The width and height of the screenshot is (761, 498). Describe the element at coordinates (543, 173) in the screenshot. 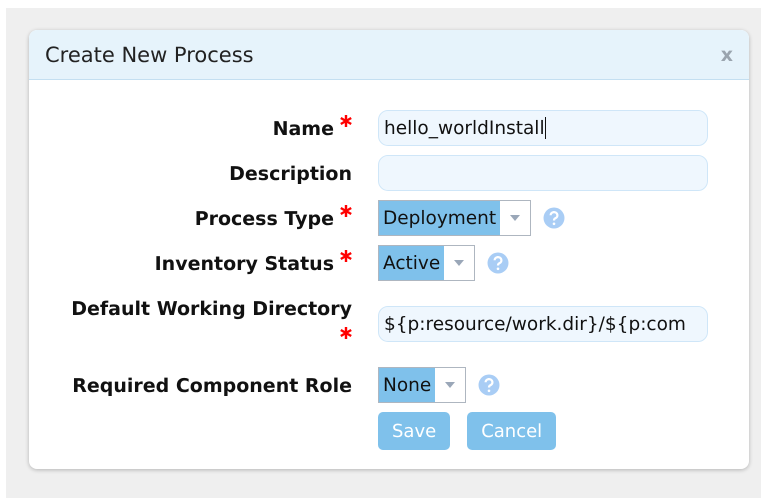

I see `input-field` at that location.